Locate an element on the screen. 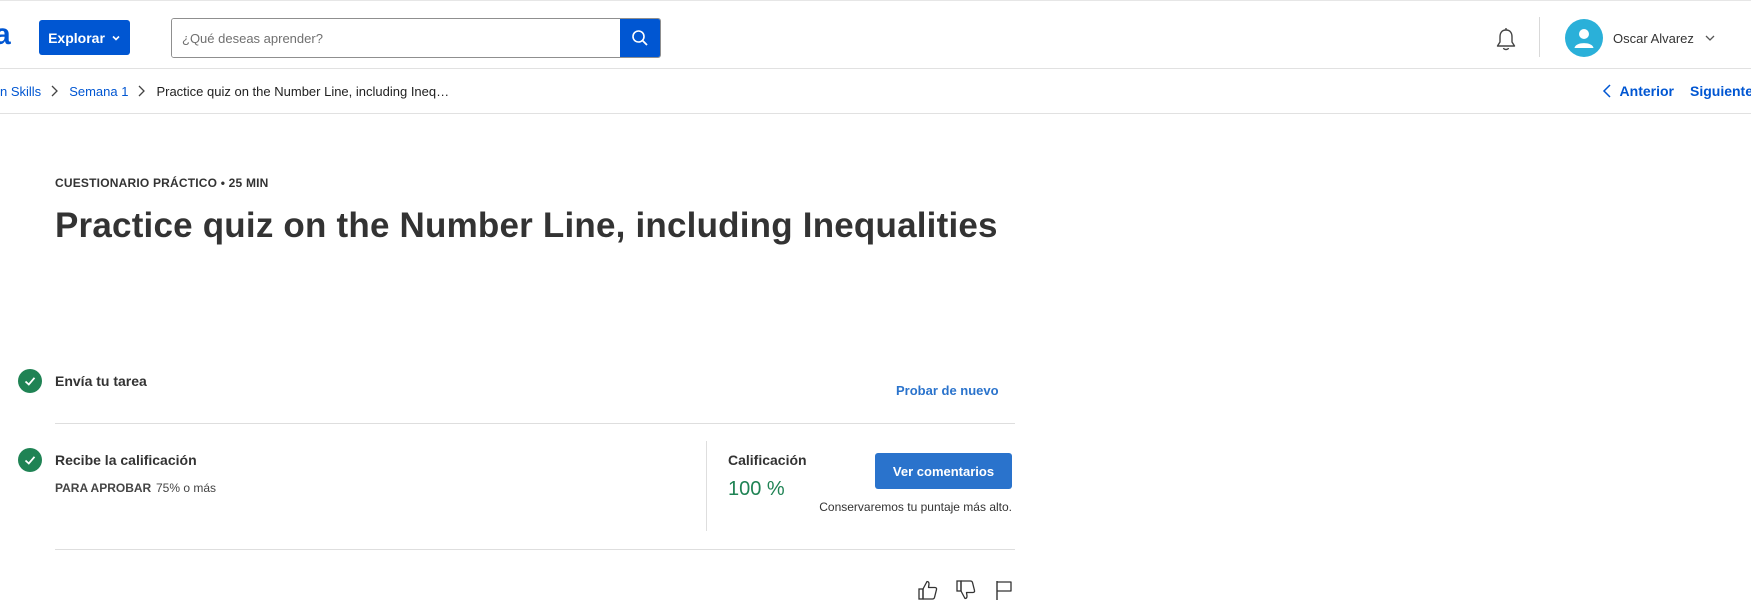 This screenshot has height=608, width=1751. pass-threshold-value: 75% o más is located at coordinates (186, 488).